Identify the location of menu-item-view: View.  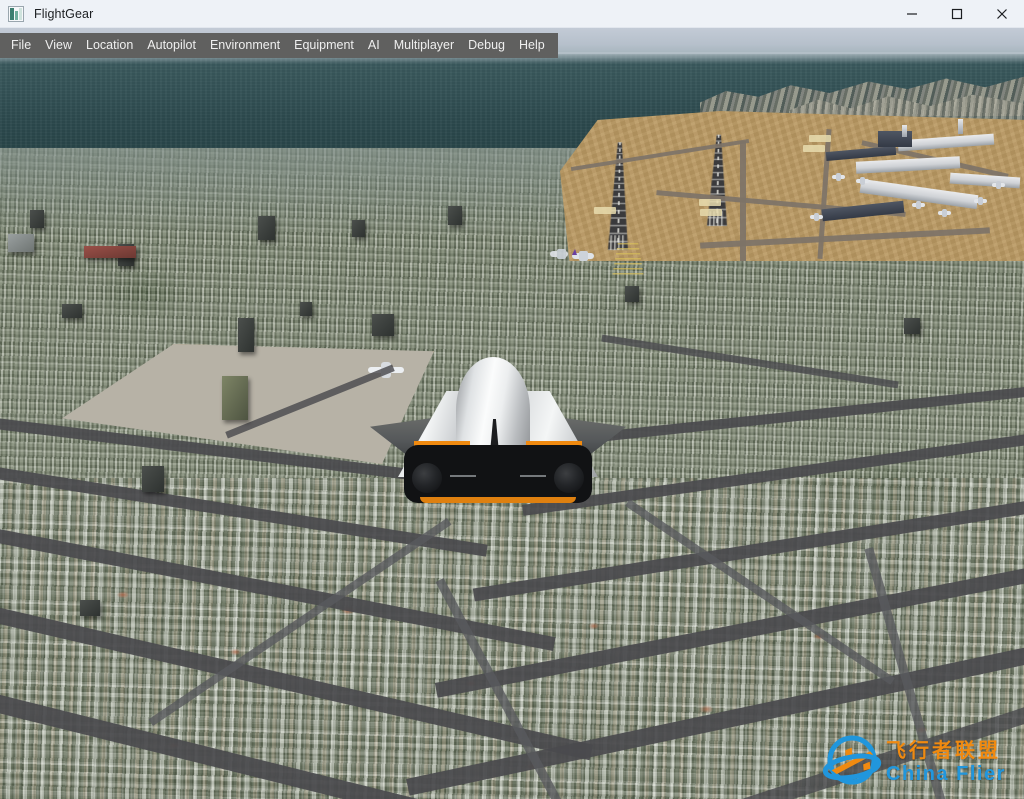
(58, 45).